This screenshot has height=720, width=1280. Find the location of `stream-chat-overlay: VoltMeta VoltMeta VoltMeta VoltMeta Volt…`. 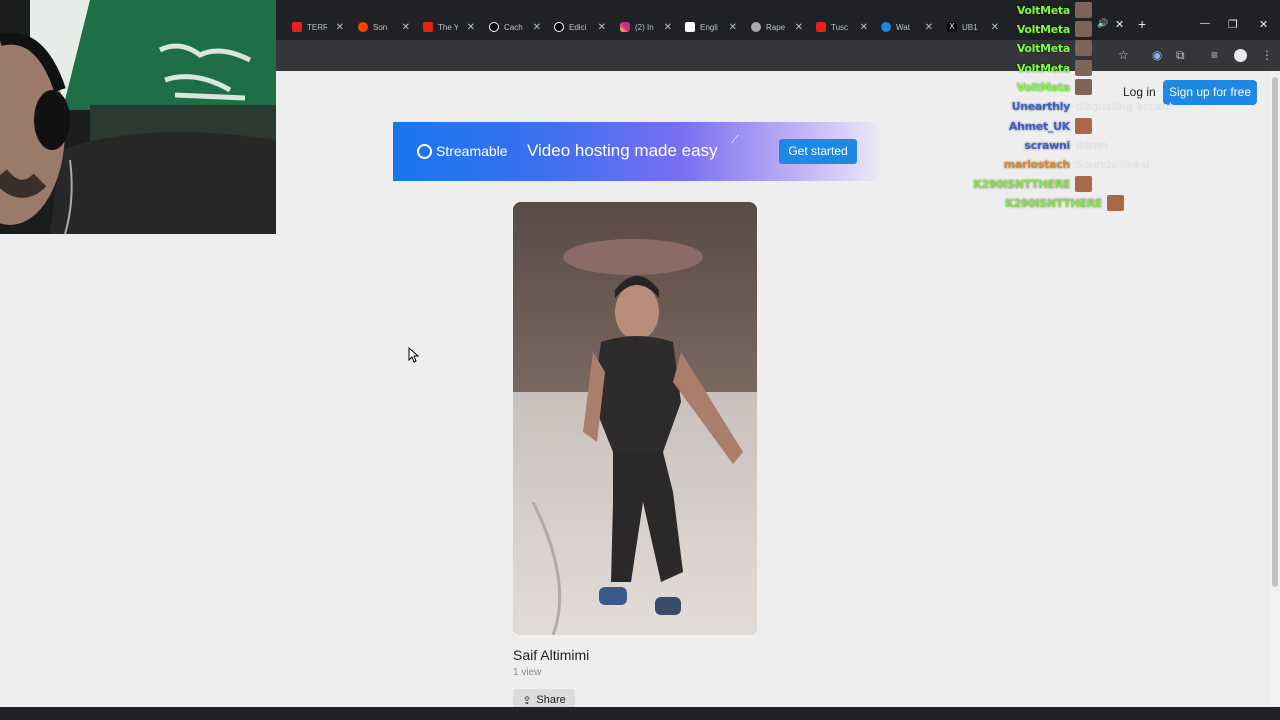

stream-chat-overlay: VoltMeta VoltMeta VoltMeta VoltMeta Volt… is located at coordinates (1070, 110).